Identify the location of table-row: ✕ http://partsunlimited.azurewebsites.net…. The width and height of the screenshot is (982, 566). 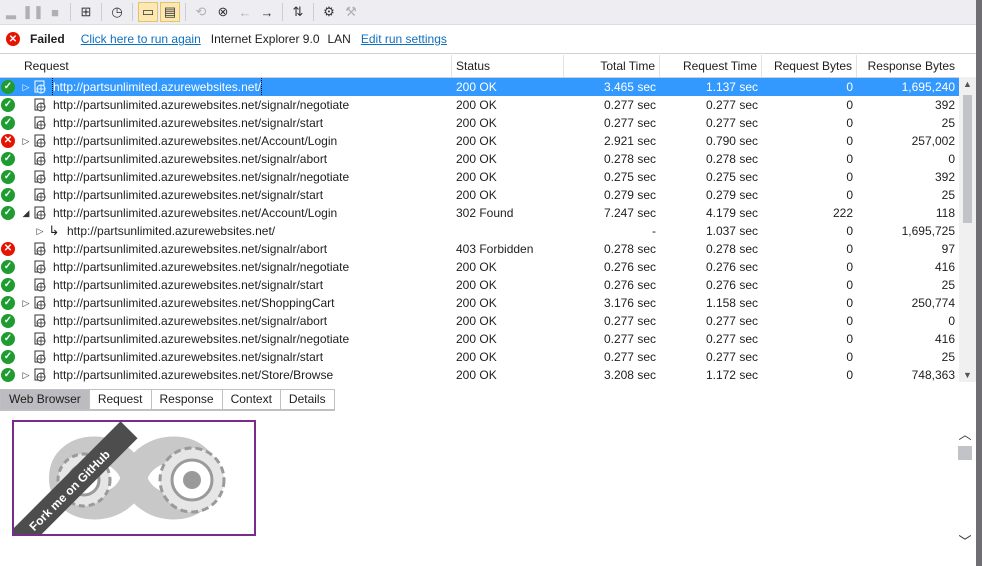
(479, 249).